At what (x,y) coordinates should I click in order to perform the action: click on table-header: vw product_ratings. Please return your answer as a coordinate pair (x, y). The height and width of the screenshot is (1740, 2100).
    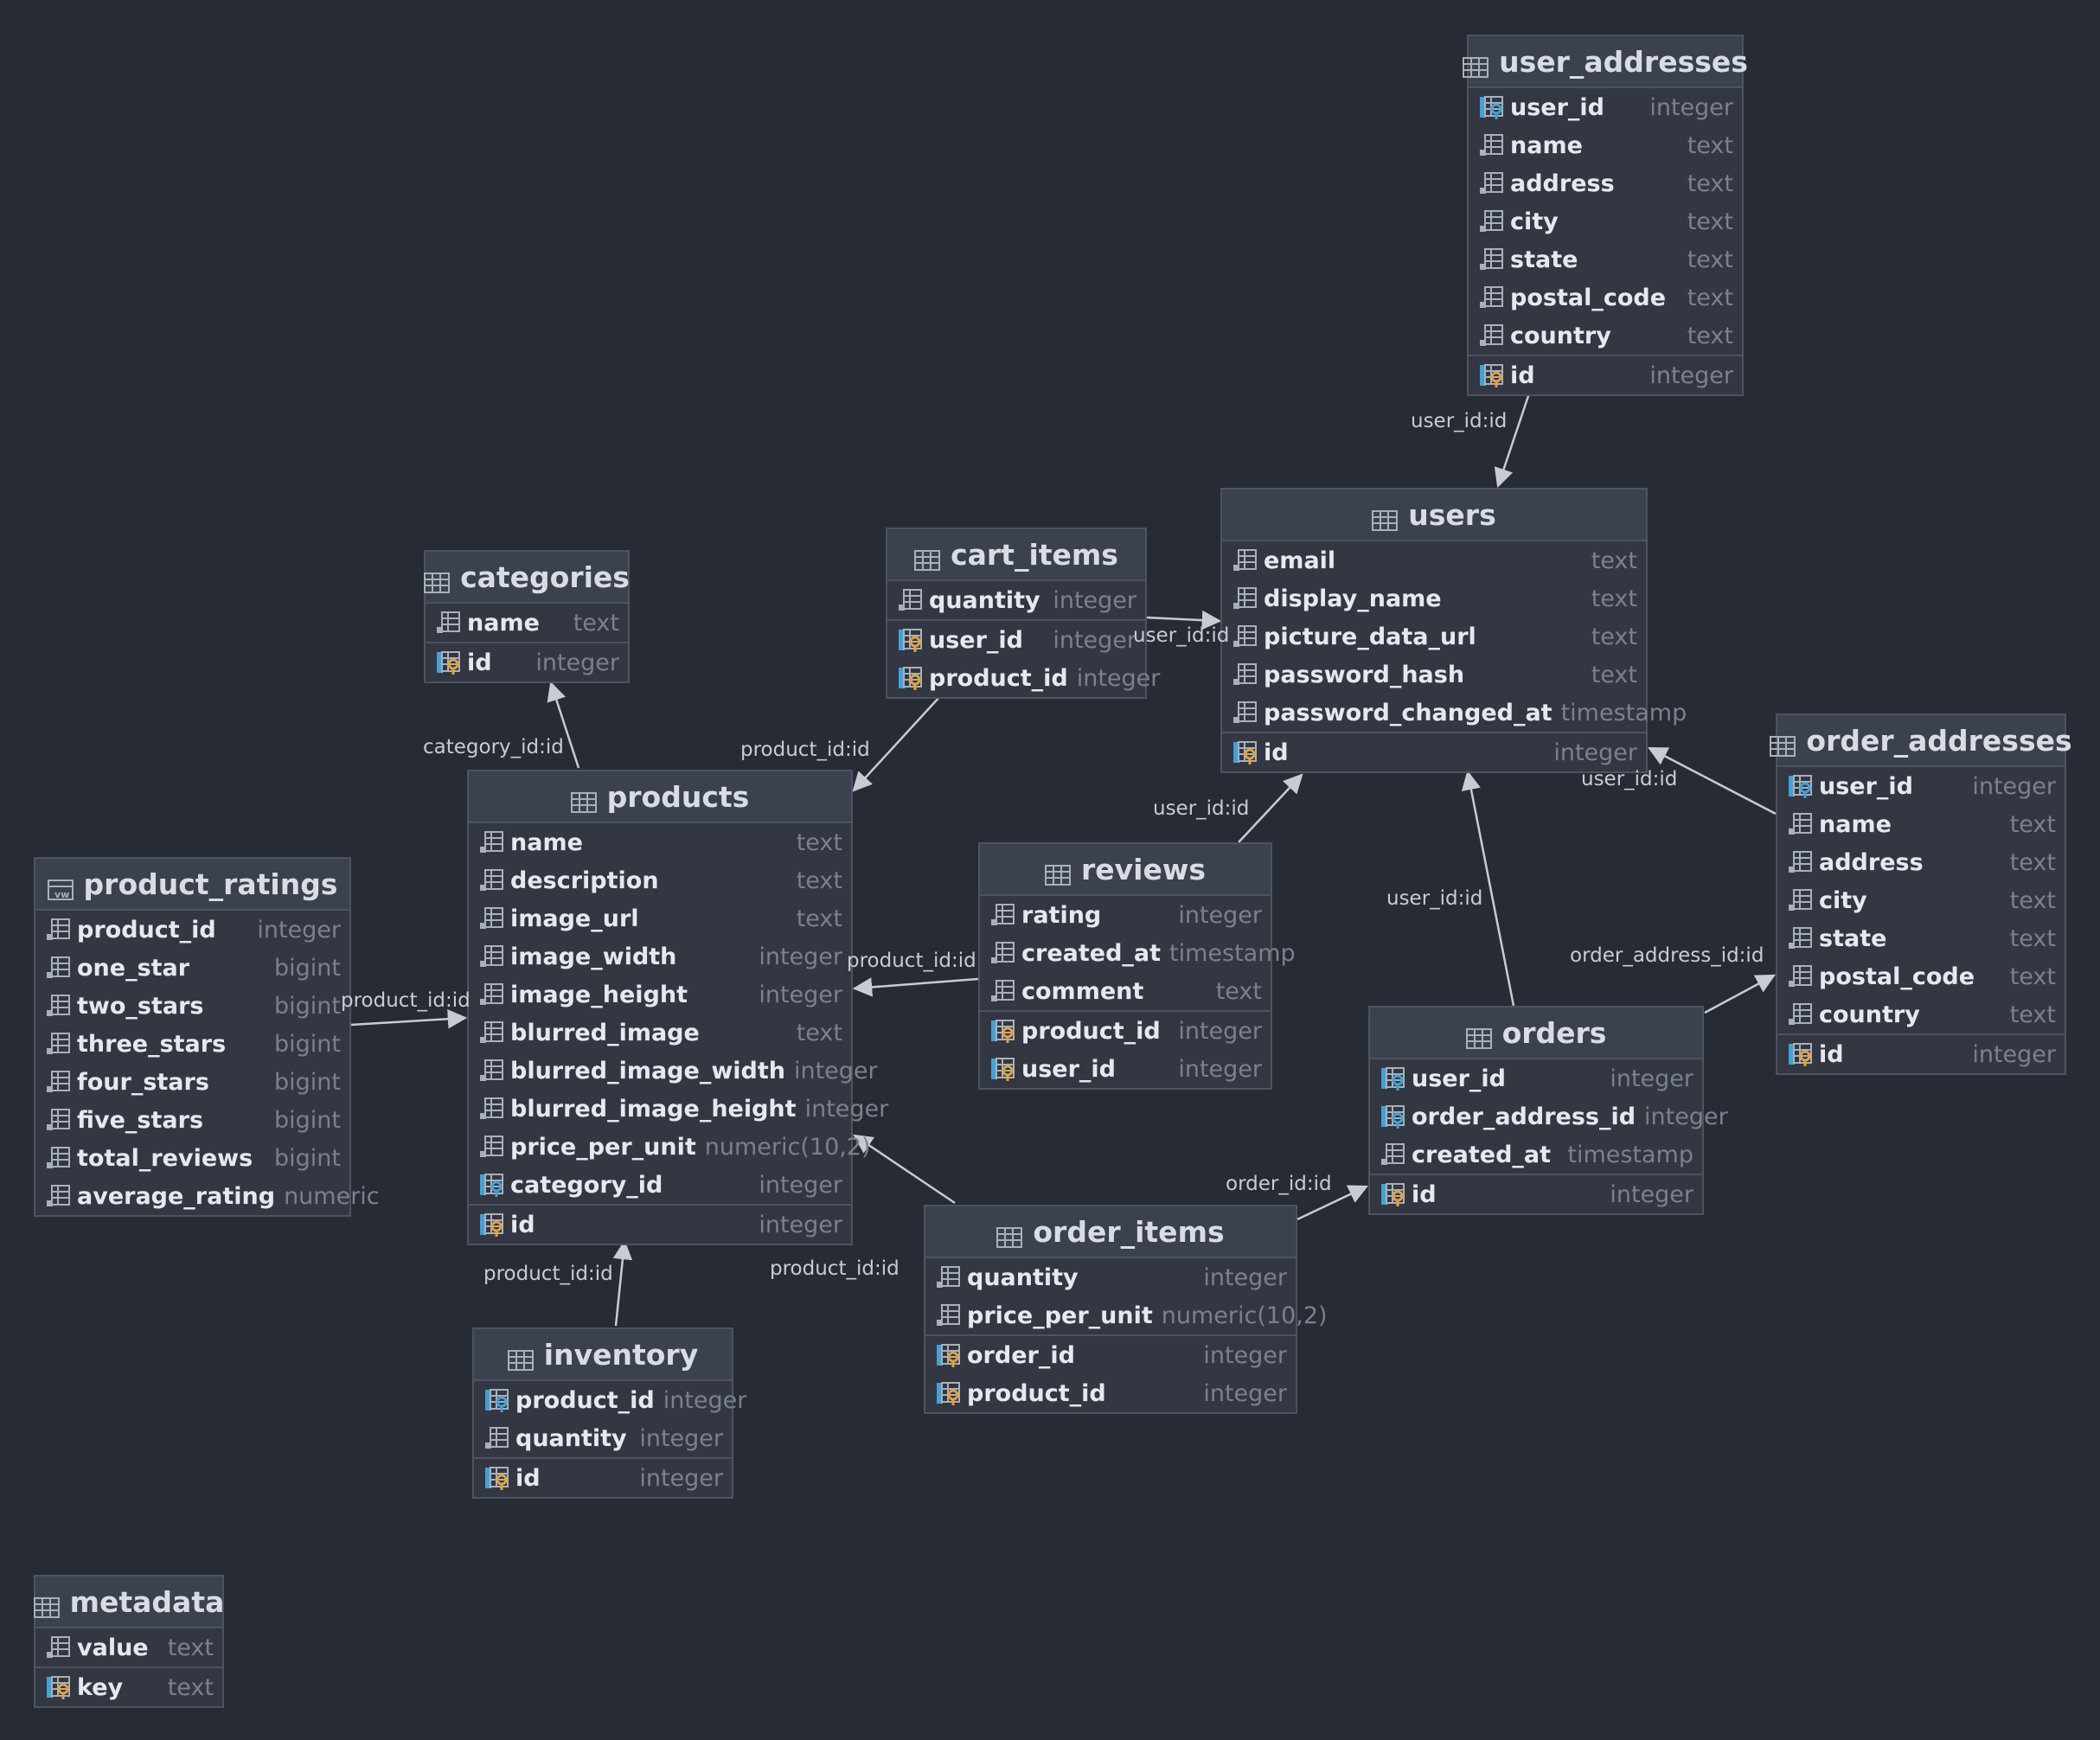
    Looking at the image, I should click on (192, 885).